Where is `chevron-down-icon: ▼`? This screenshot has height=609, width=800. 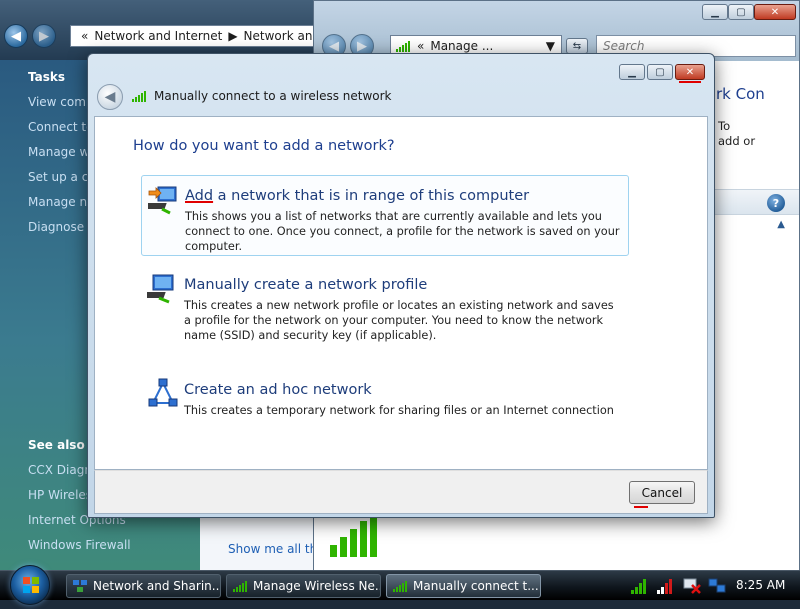
chevron-down-icon: ▼ is located at coordinates (550, 46).